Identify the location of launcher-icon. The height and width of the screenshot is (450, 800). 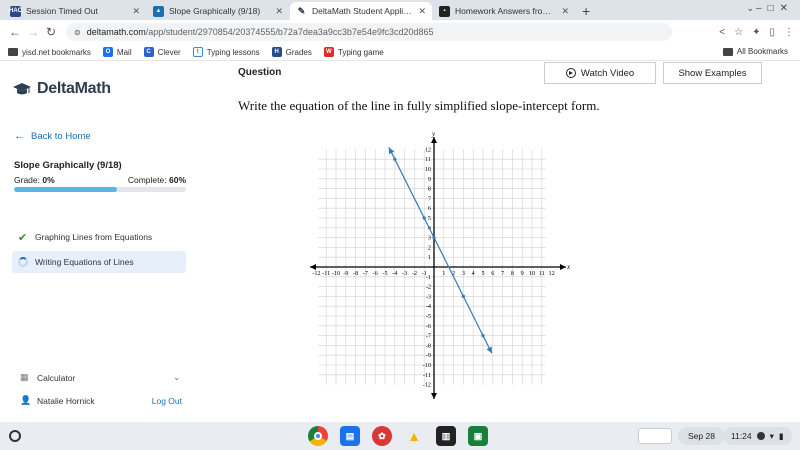
(15, 436).